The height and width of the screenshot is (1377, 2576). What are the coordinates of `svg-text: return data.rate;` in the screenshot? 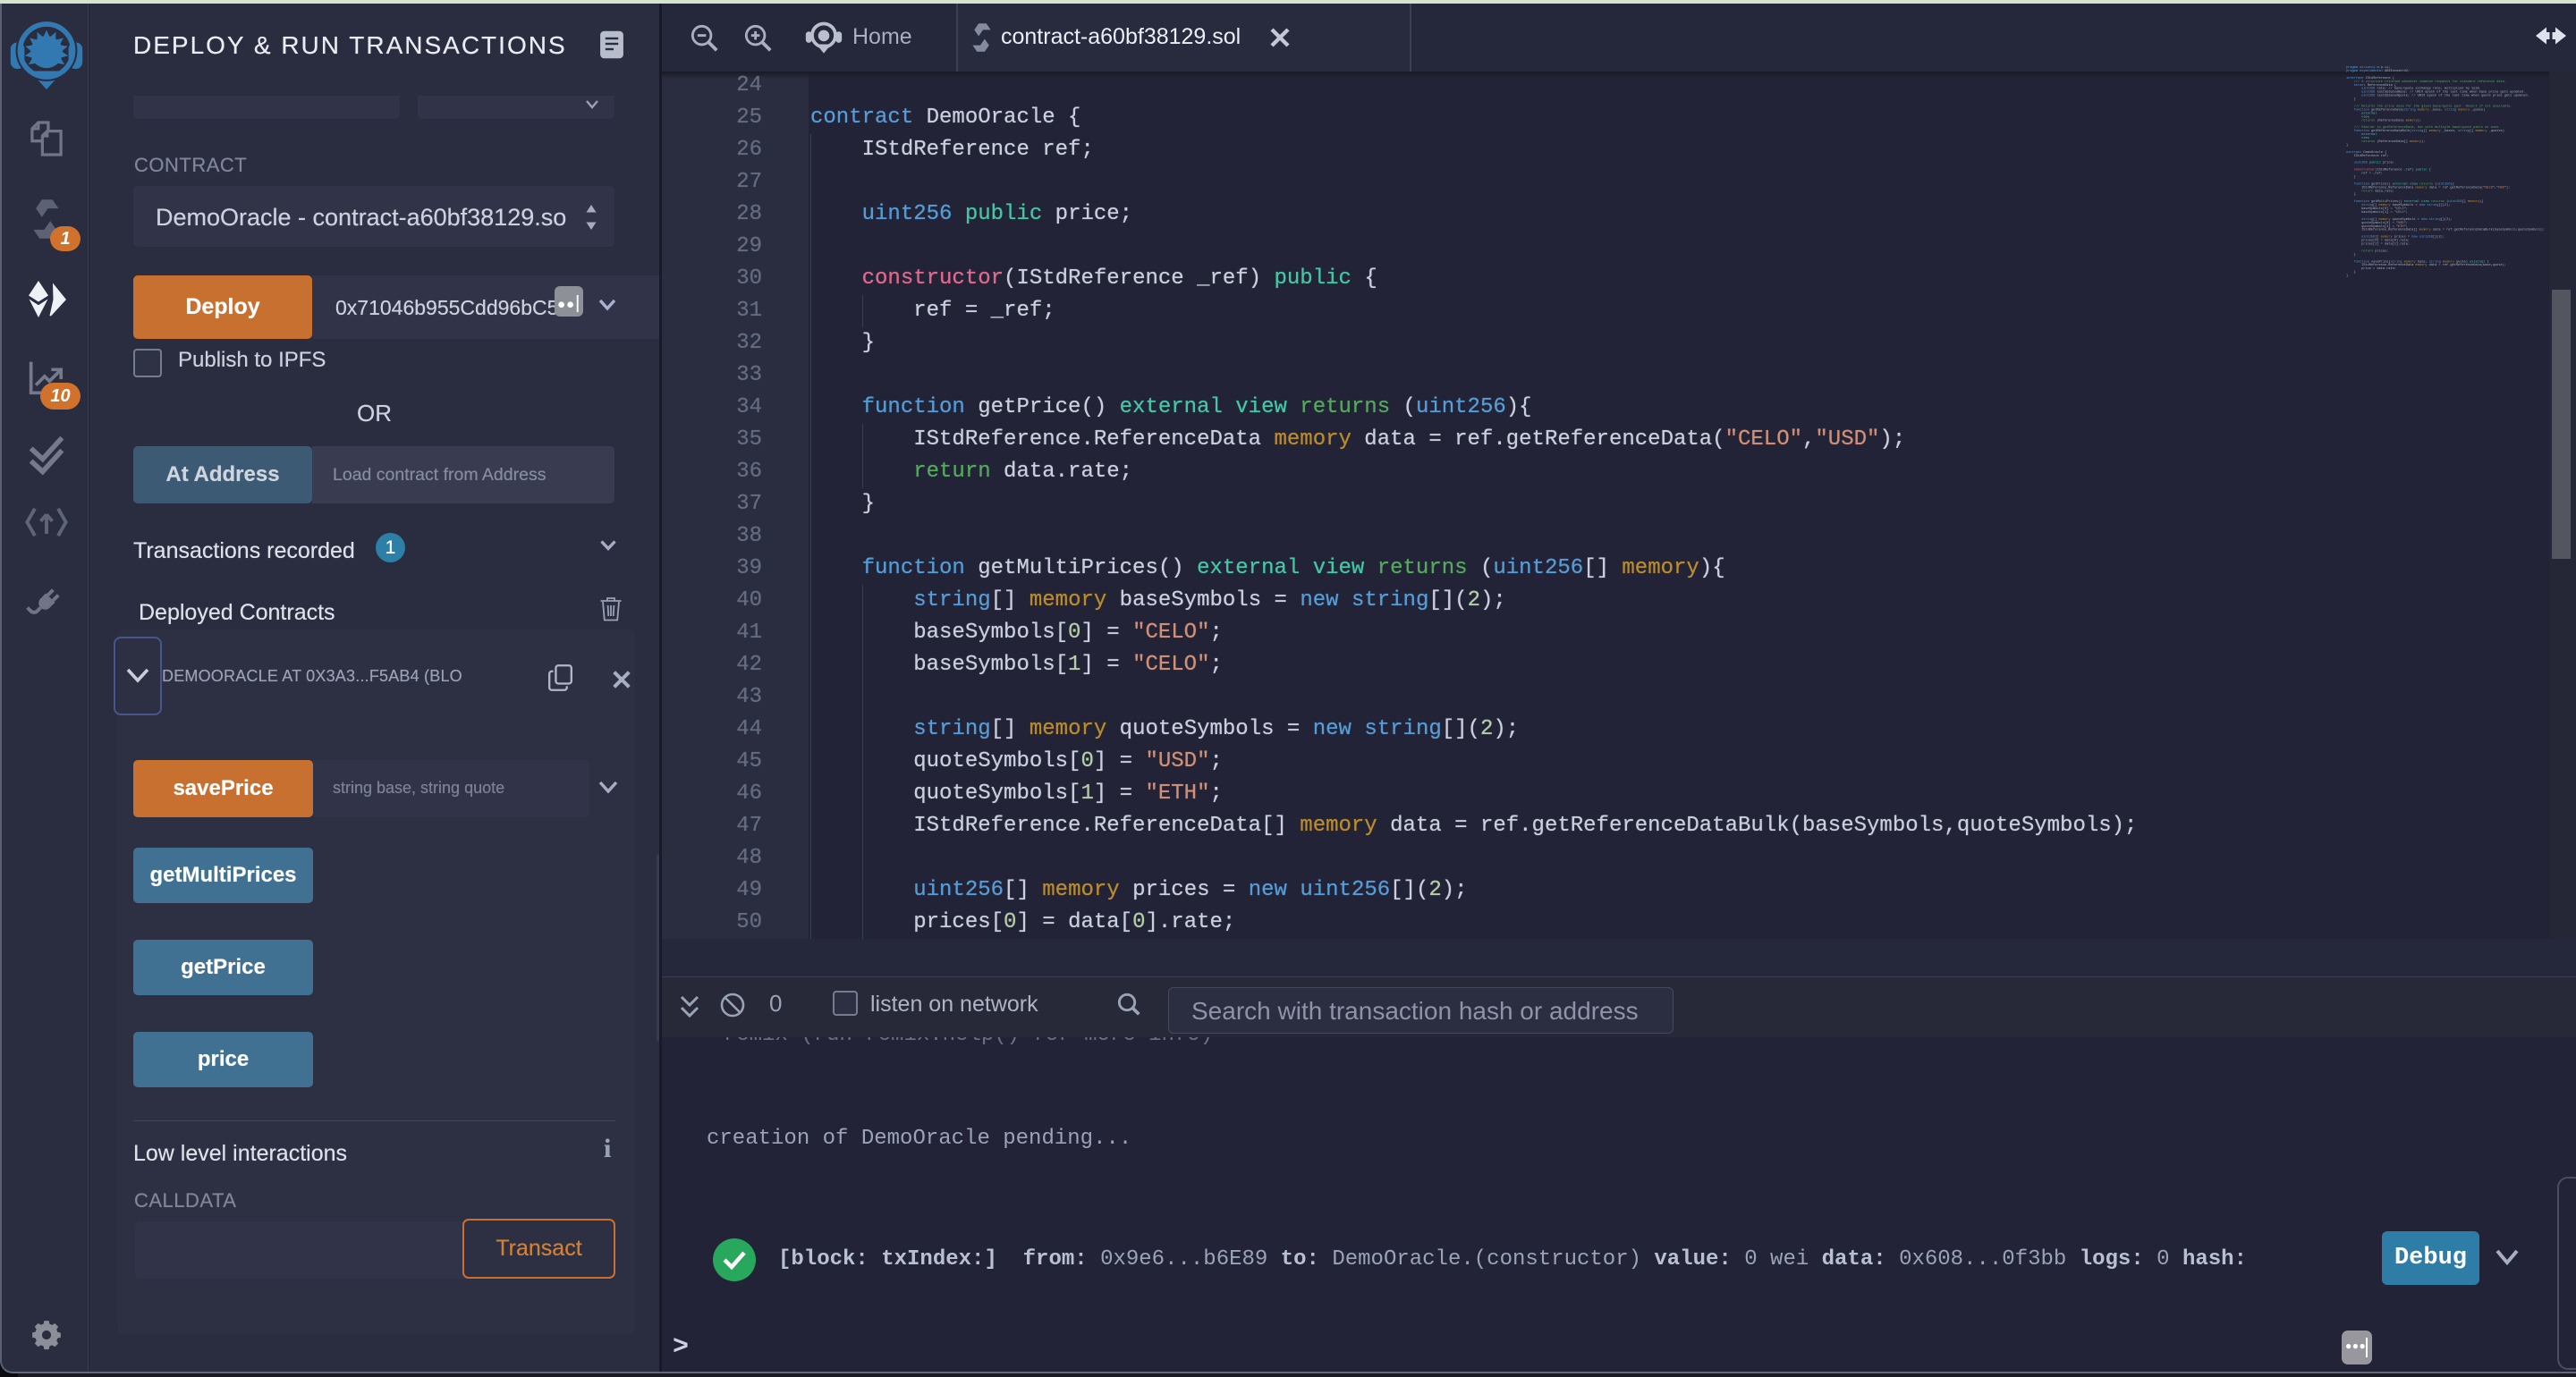 It's located at (2377, 191).